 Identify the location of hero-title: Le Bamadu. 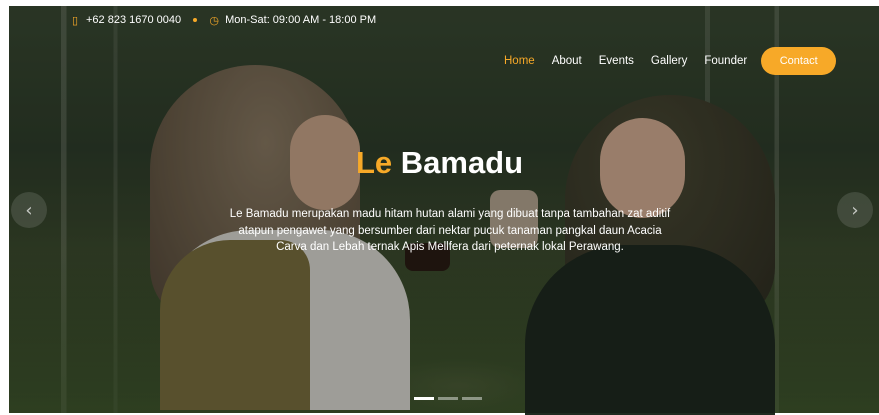
(439, 163).